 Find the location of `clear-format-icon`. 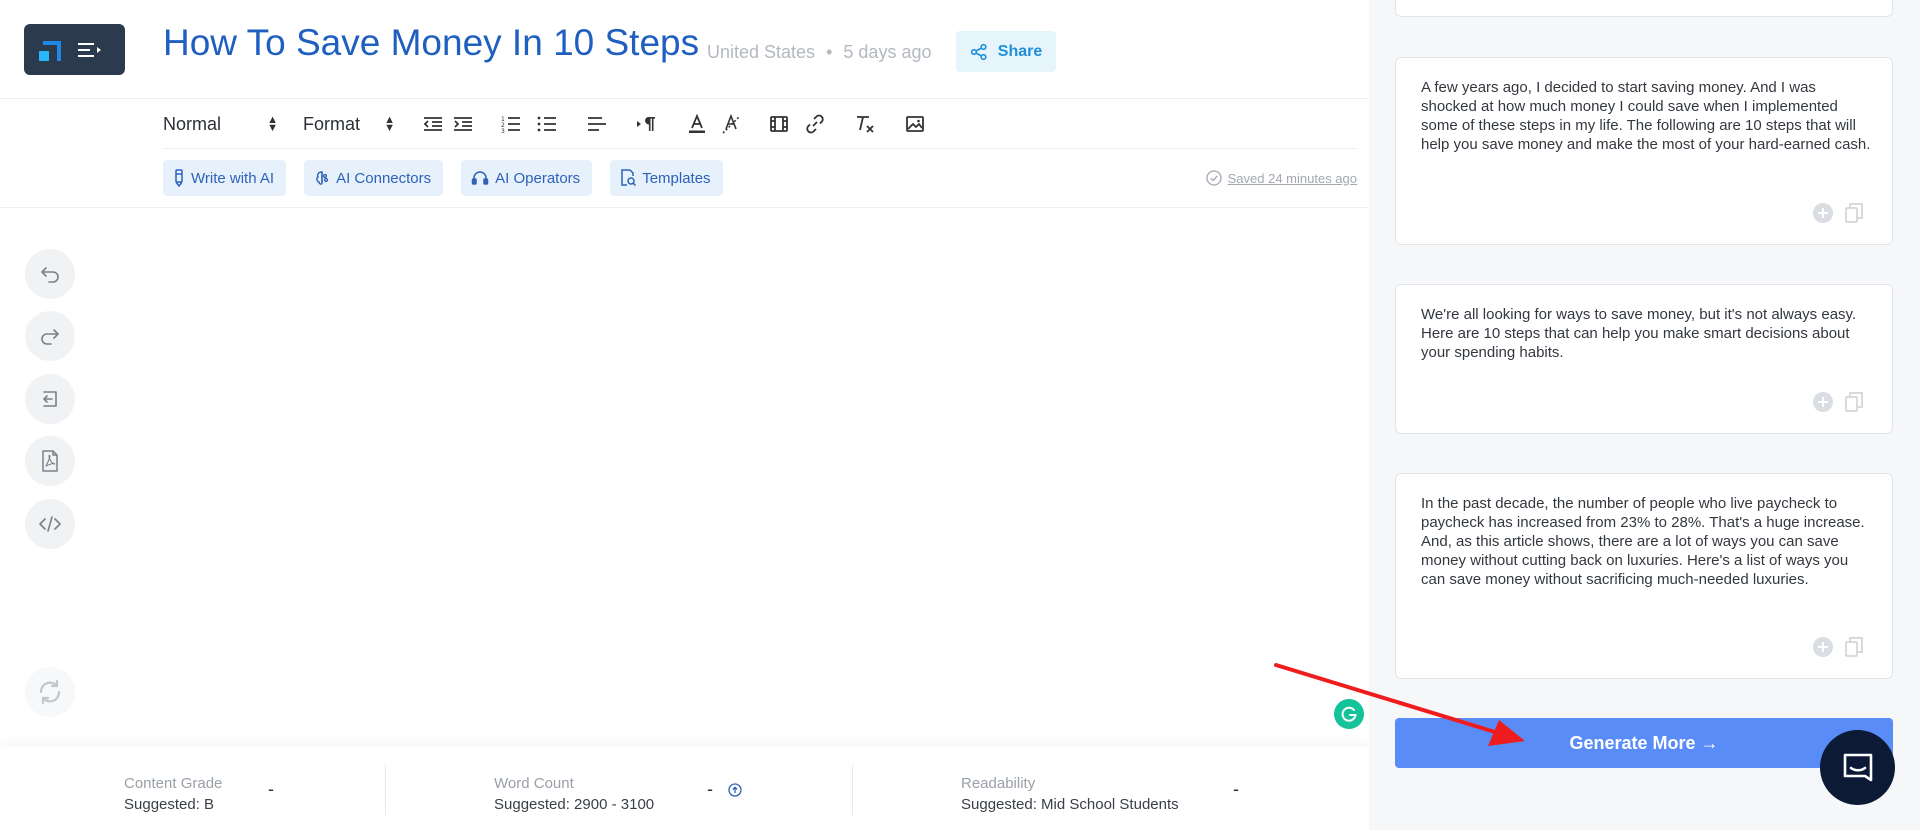

clear-format-icon is located at coordinates (865, 124).